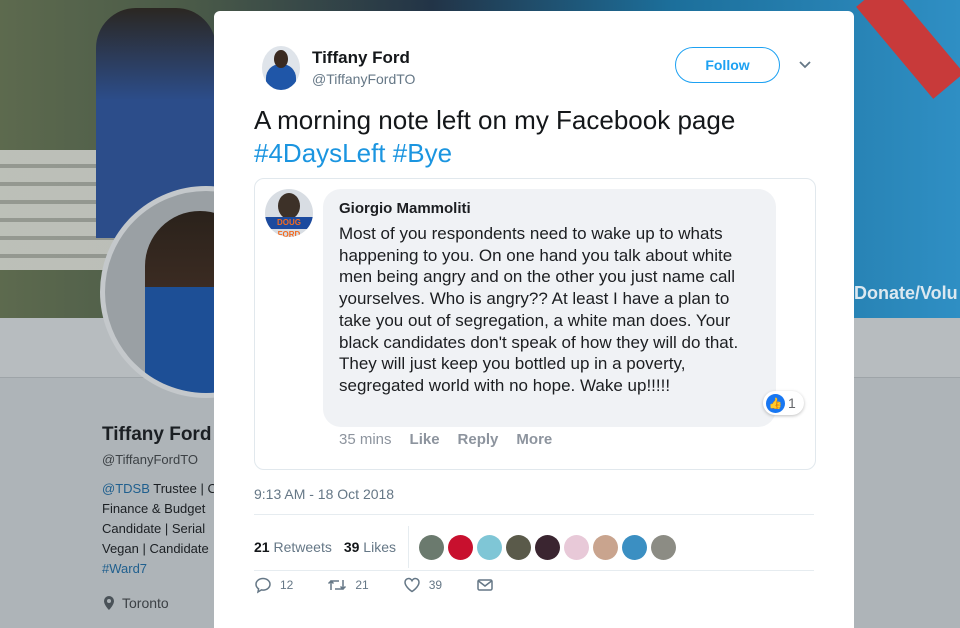  What do you see at coordinates (109, 603) in the screenshot?
I see `location-pin-icon` at bounding box center [109, 603].